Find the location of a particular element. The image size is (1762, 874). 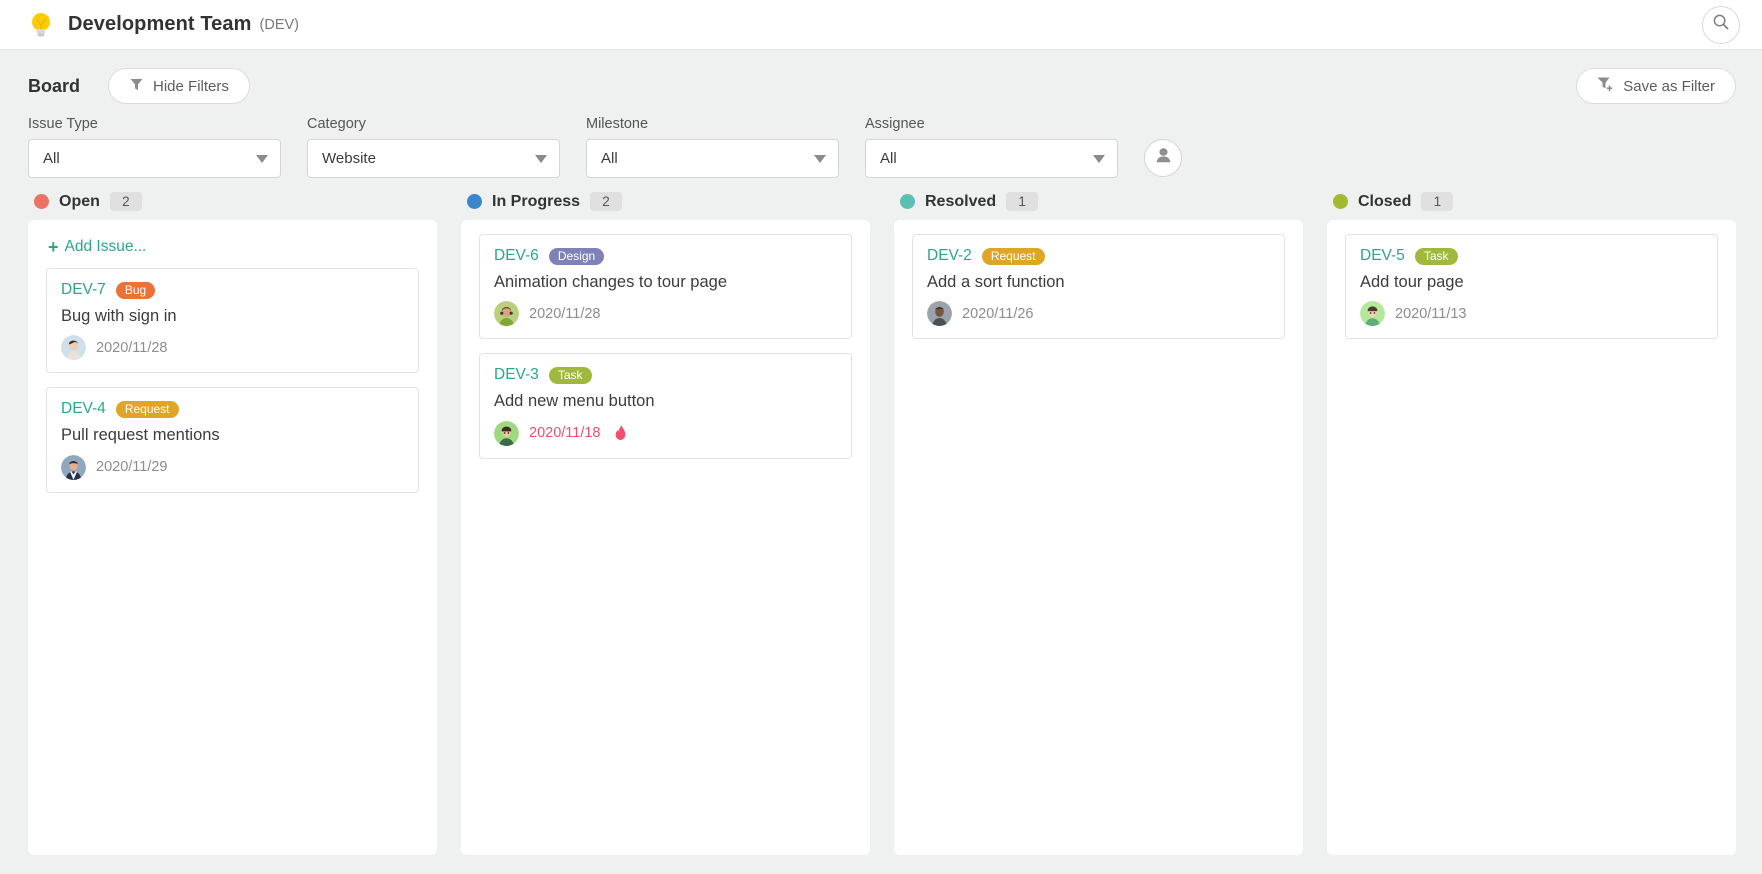

page-title: Development Team is located at coordinates (160, 24).